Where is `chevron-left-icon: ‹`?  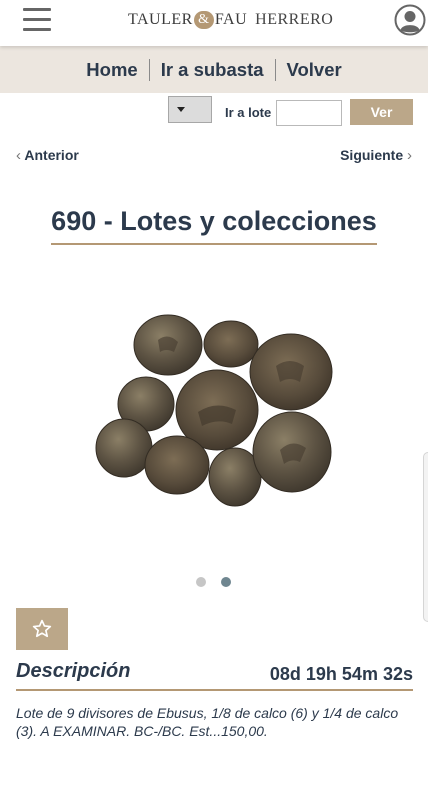
chevron-left-icon: ‹ is located at coordinates (18, 155).